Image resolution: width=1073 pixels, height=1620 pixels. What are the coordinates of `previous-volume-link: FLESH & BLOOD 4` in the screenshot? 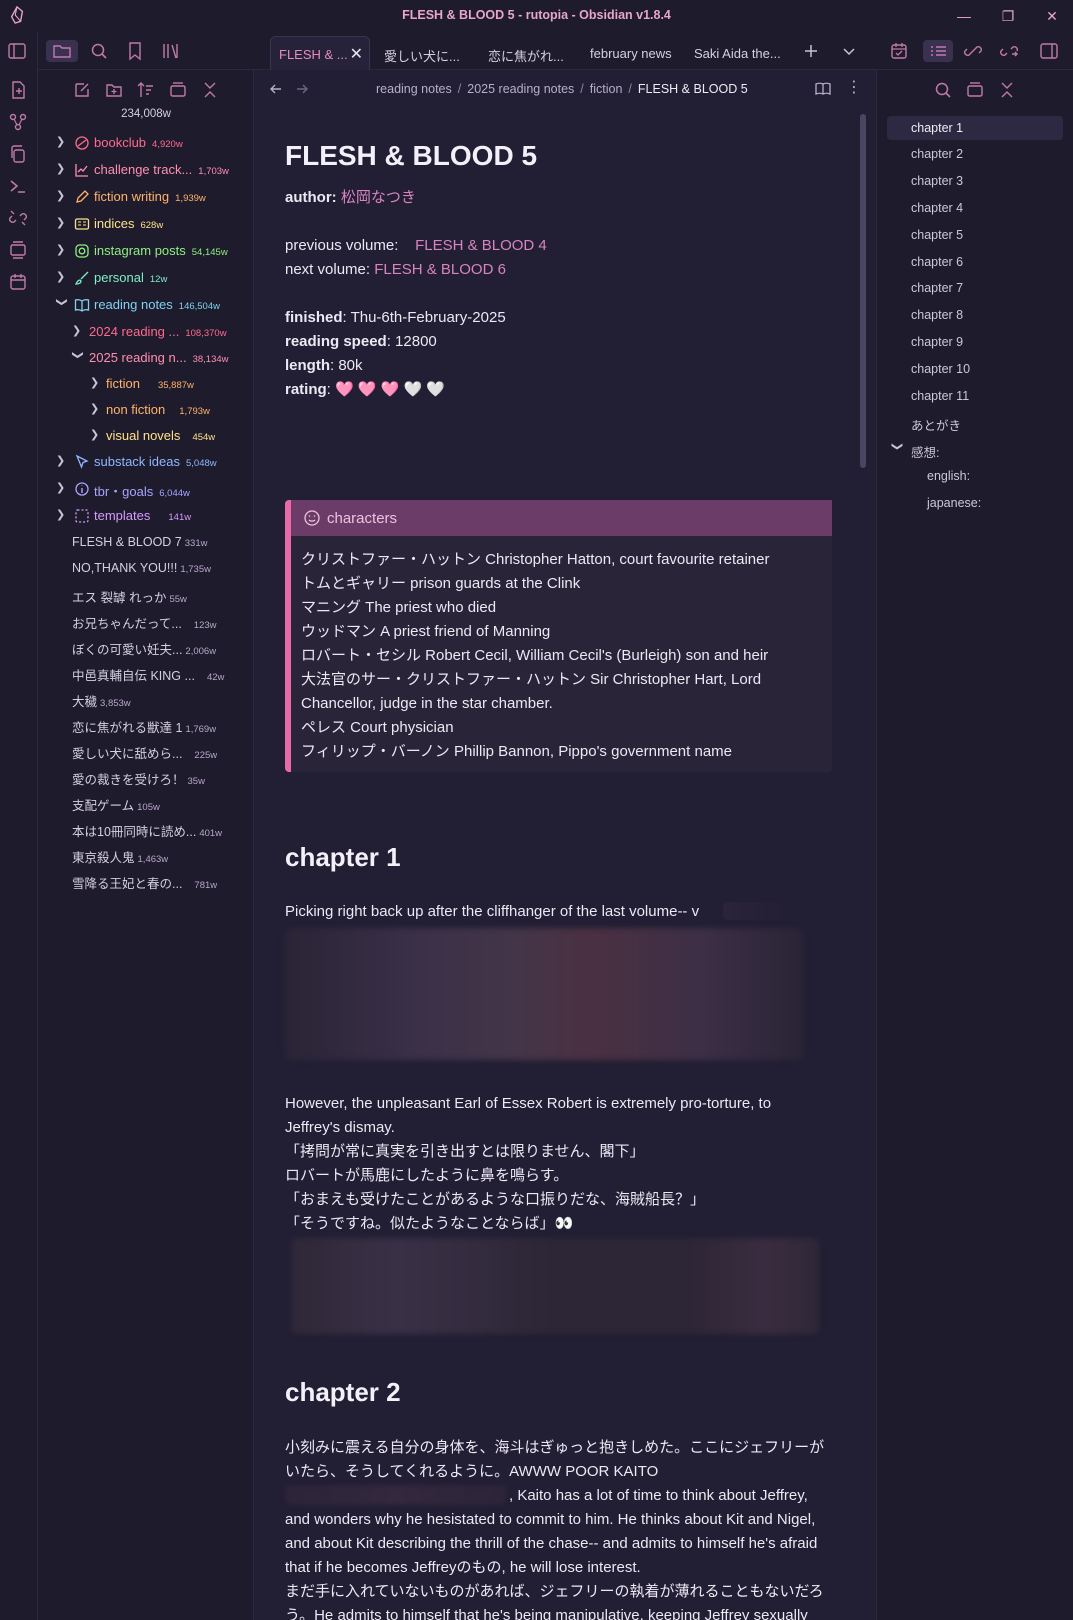 It's located at (481, 245).